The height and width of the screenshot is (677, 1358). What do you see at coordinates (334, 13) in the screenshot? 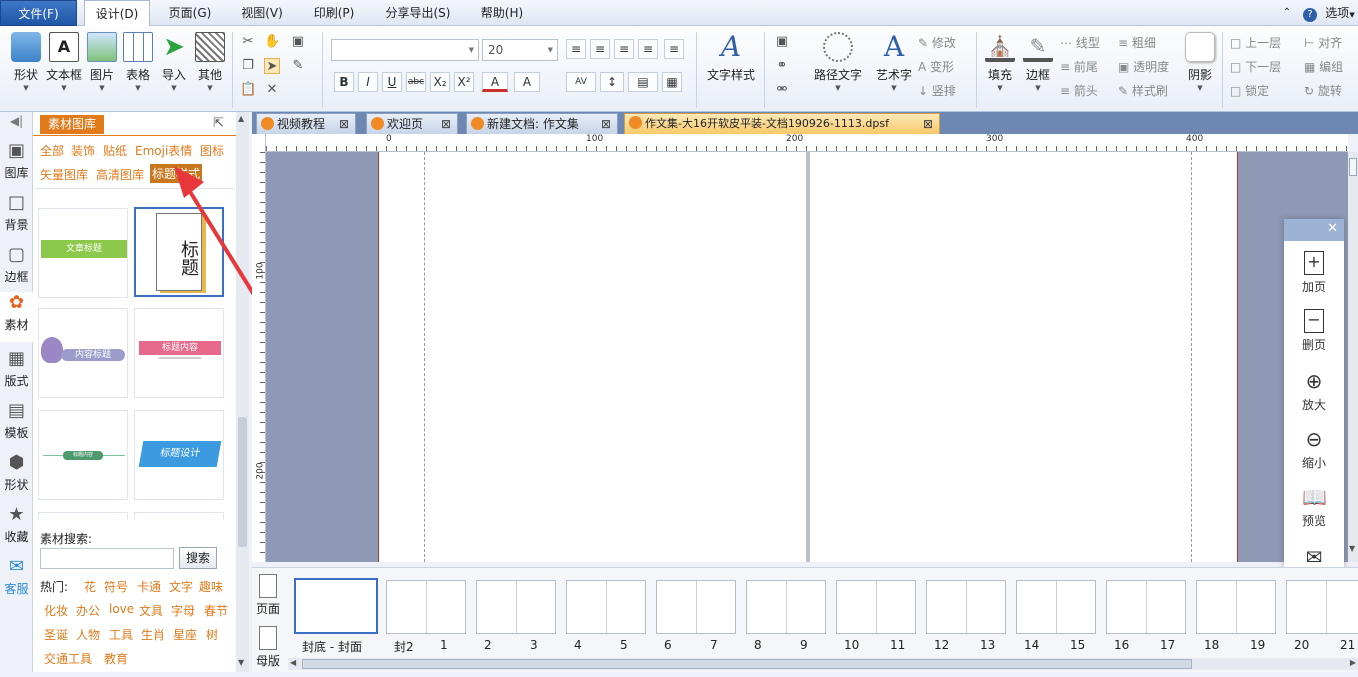
I see `menu-print: 印刷(P)` at bounding box center [334, 13].